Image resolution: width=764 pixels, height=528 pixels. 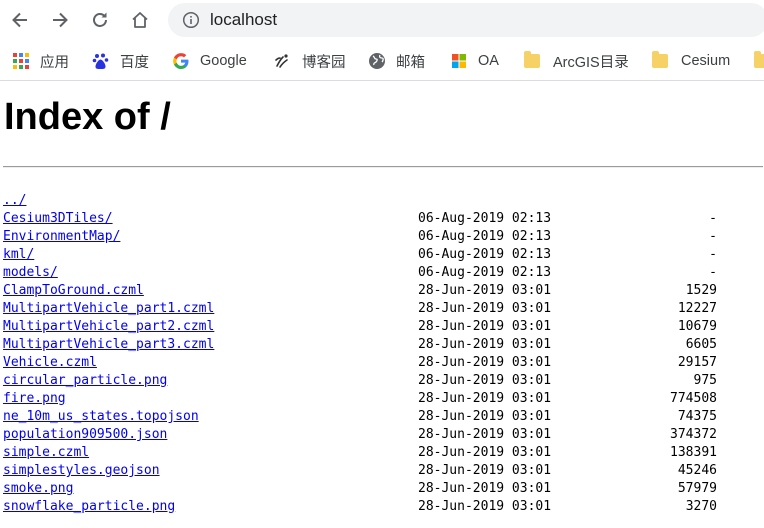 I want to click on bookmark-google: Google, so click(x=209, y=61).